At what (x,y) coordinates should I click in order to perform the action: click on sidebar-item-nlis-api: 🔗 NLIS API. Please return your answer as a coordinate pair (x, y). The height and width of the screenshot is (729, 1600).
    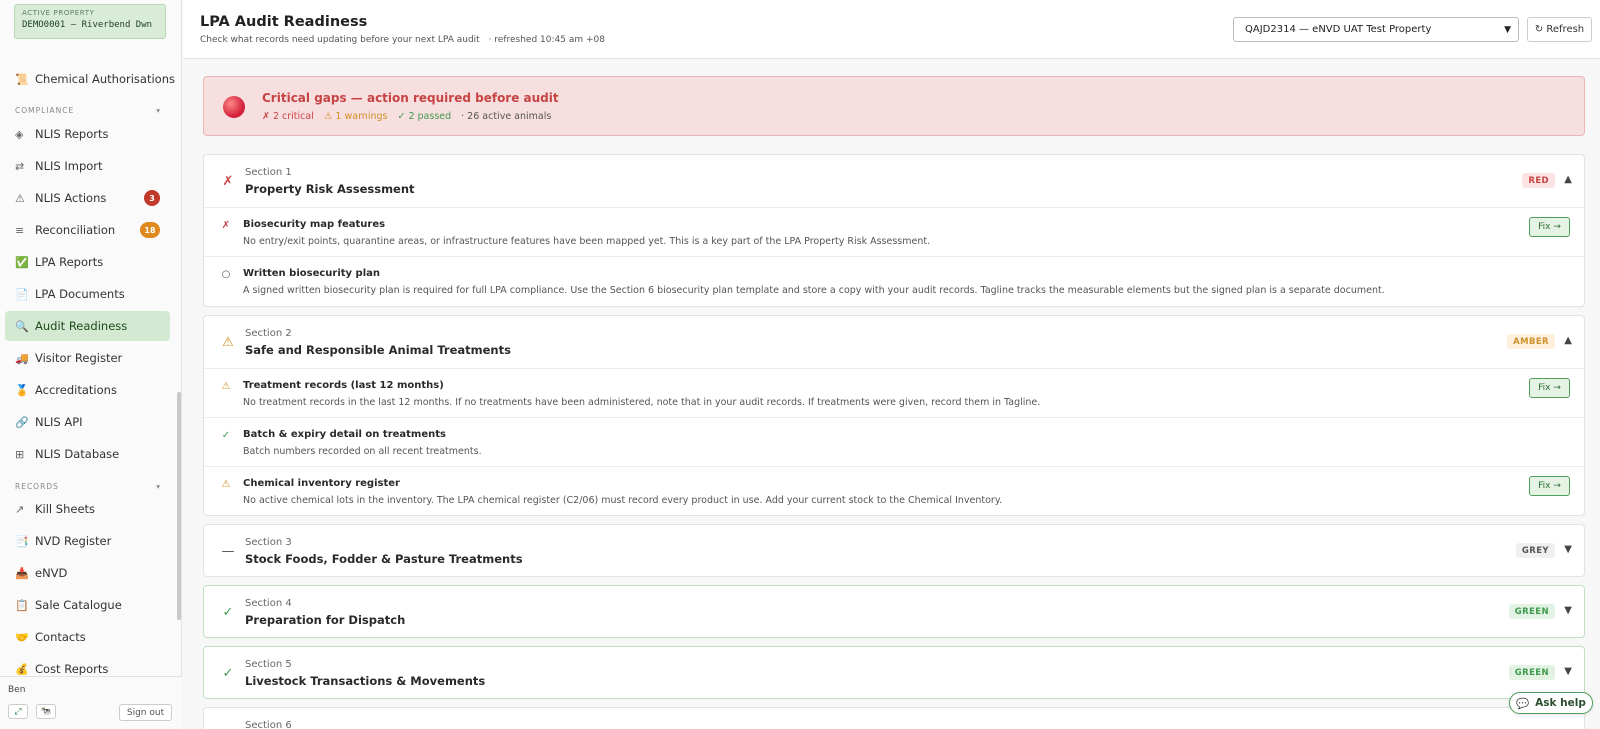
    Looking at the image, I should click on (87, 422).